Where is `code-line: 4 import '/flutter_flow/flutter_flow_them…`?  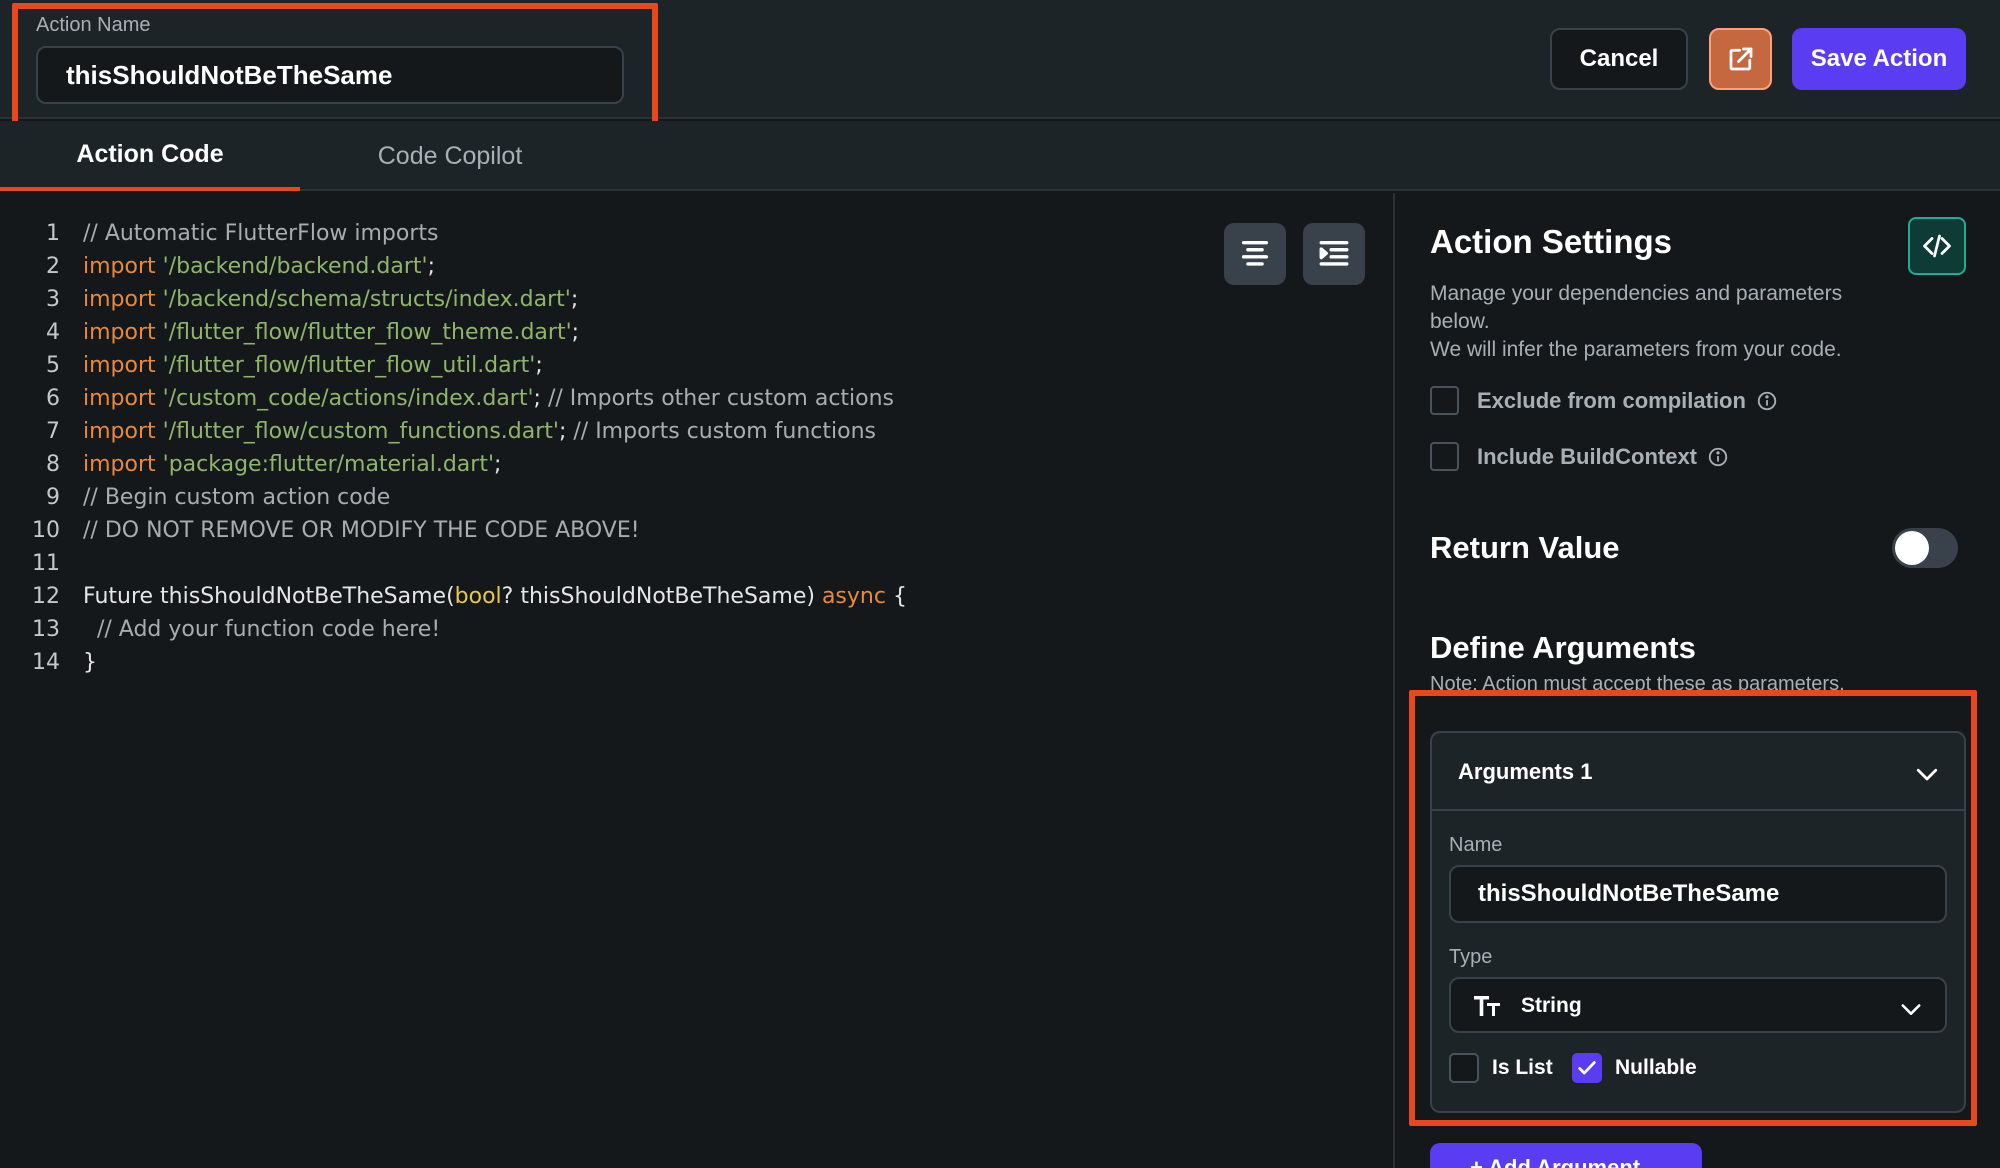 code-line: 4 import '/flutter_flow/flutter_flow_them… is located at coordinates (453, 332).